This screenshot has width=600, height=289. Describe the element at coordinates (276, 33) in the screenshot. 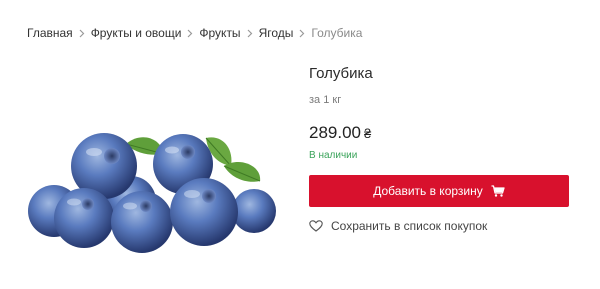

I see `breadcrumb-berries: Ягоды` at that location.